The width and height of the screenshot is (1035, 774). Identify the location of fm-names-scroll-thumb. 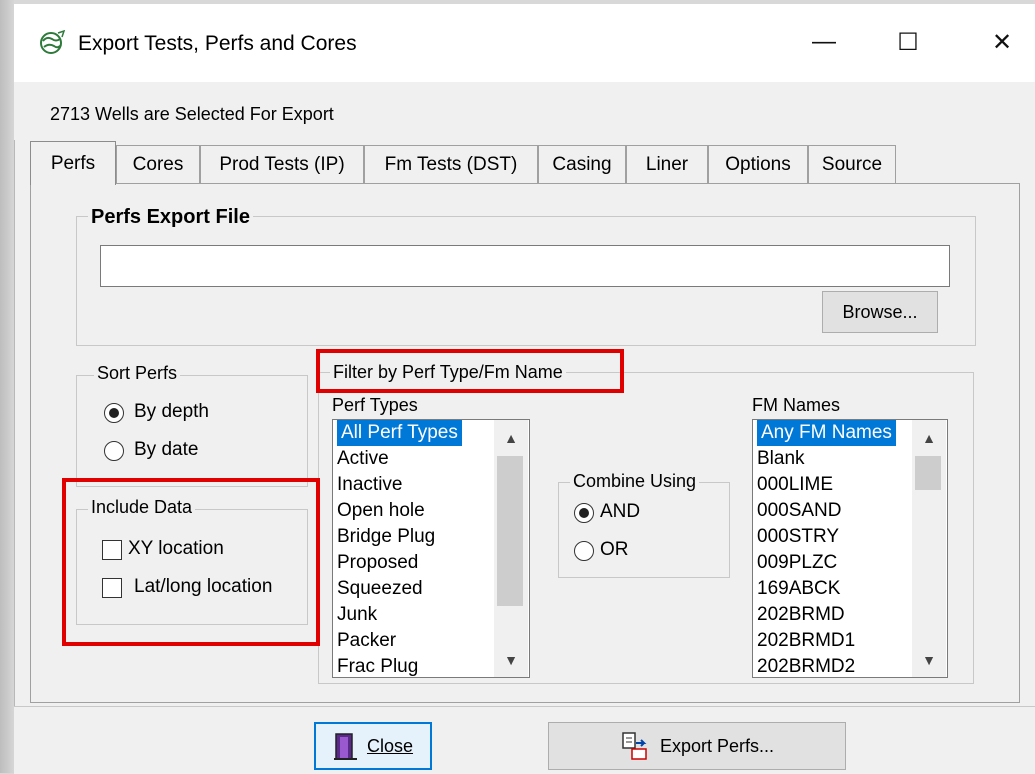
(928, 473).